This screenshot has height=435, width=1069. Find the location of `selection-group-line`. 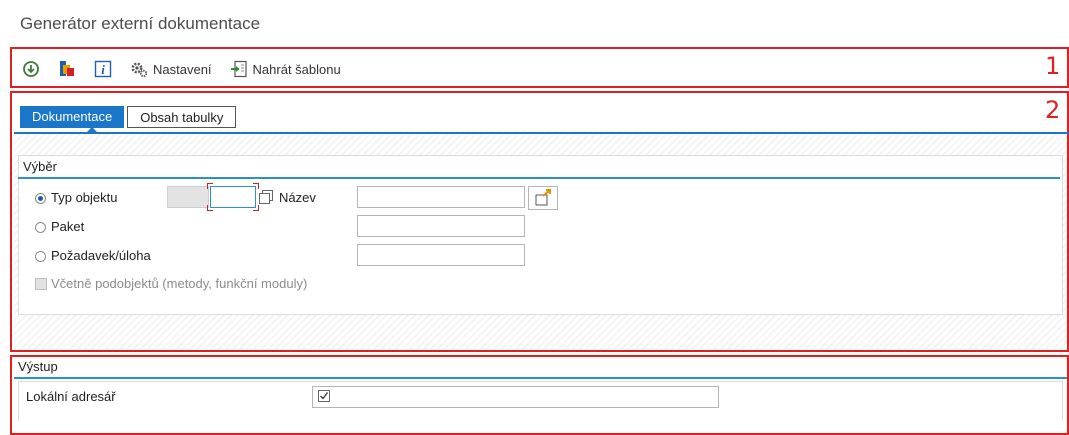

selection-group-line is located at coordinates (539, 178).